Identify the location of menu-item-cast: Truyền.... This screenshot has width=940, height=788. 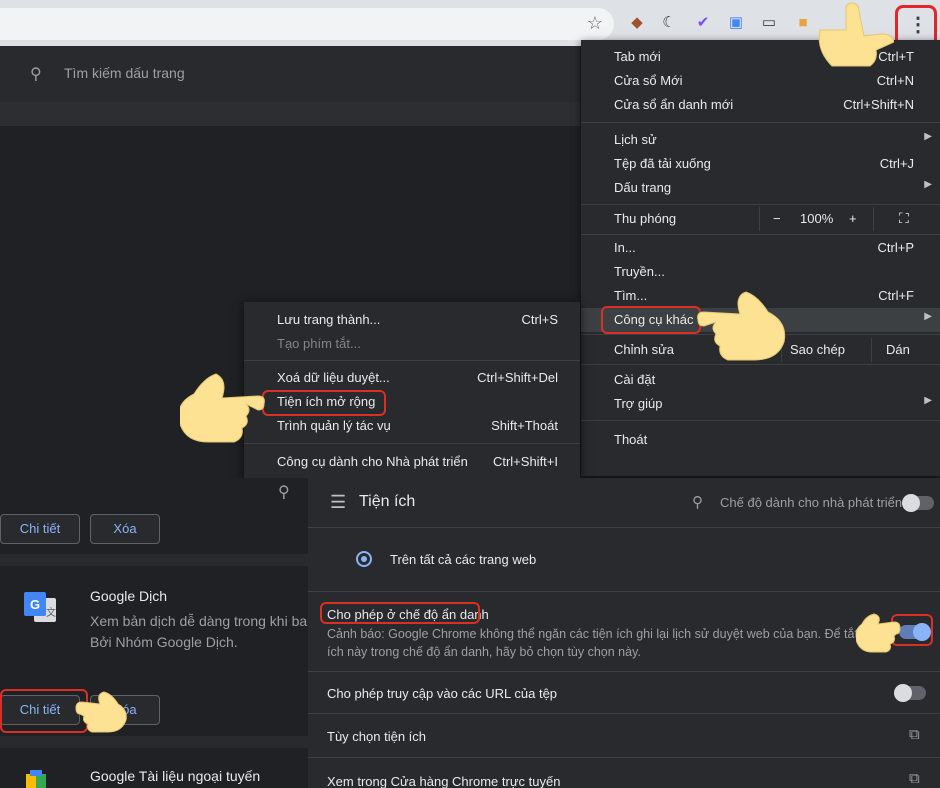
(760, 272).